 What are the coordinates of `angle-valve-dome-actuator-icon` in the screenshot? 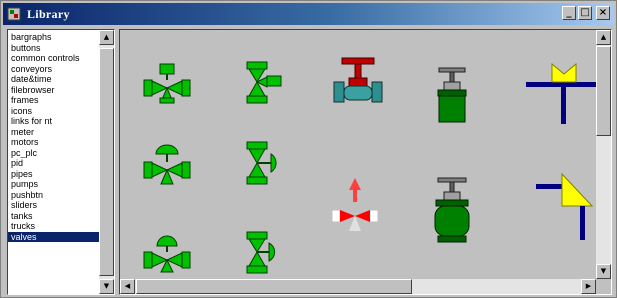 It's located at (265, 253).